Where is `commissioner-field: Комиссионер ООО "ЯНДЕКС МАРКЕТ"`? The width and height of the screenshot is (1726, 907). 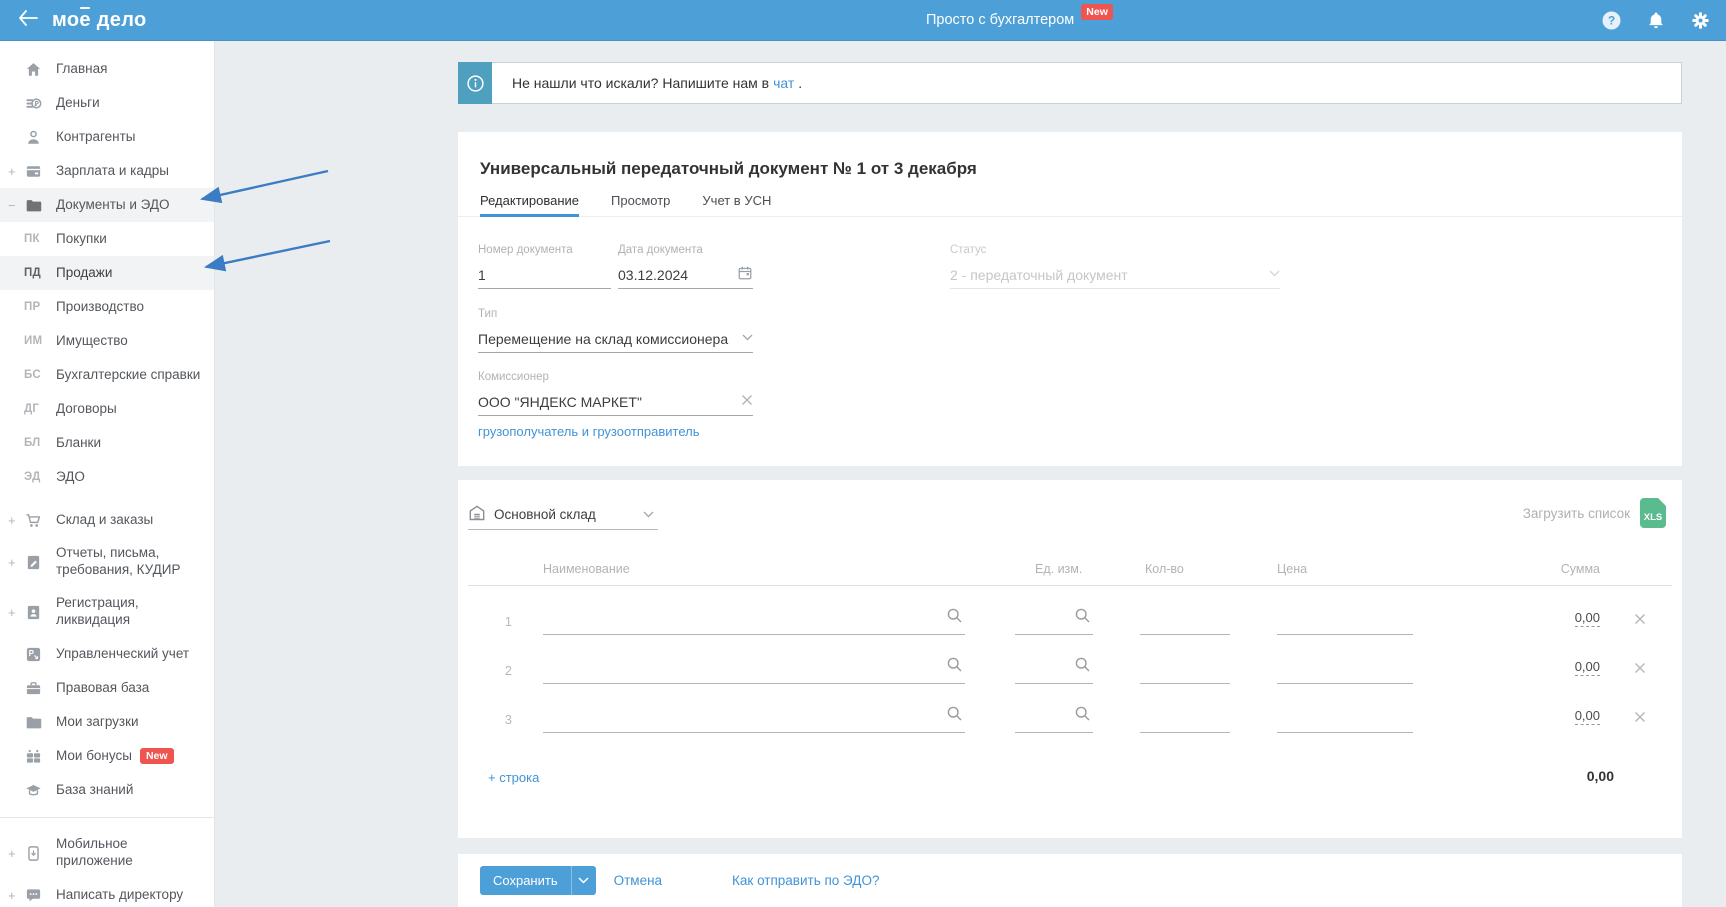
commissioner-field: Комиссионер ООО "ЯНДЕКС МАРКЕТ" is located at coordinates (615, 393).